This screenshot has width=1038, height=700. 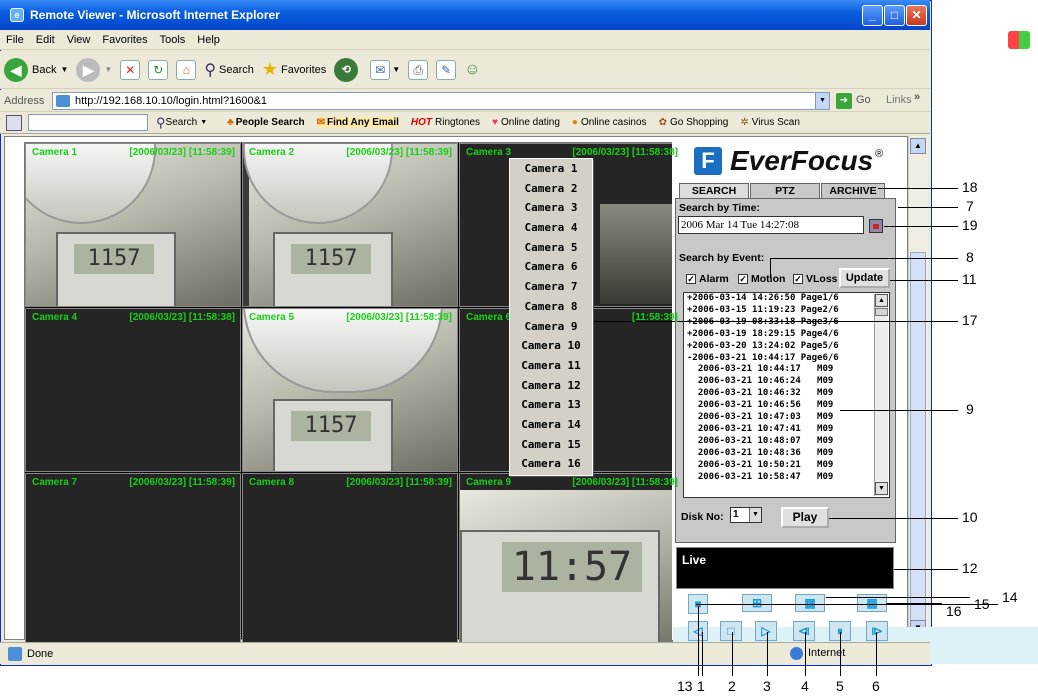 I want to click on motion-checkbox: ✓ Motion, so click(x=761, y=279).